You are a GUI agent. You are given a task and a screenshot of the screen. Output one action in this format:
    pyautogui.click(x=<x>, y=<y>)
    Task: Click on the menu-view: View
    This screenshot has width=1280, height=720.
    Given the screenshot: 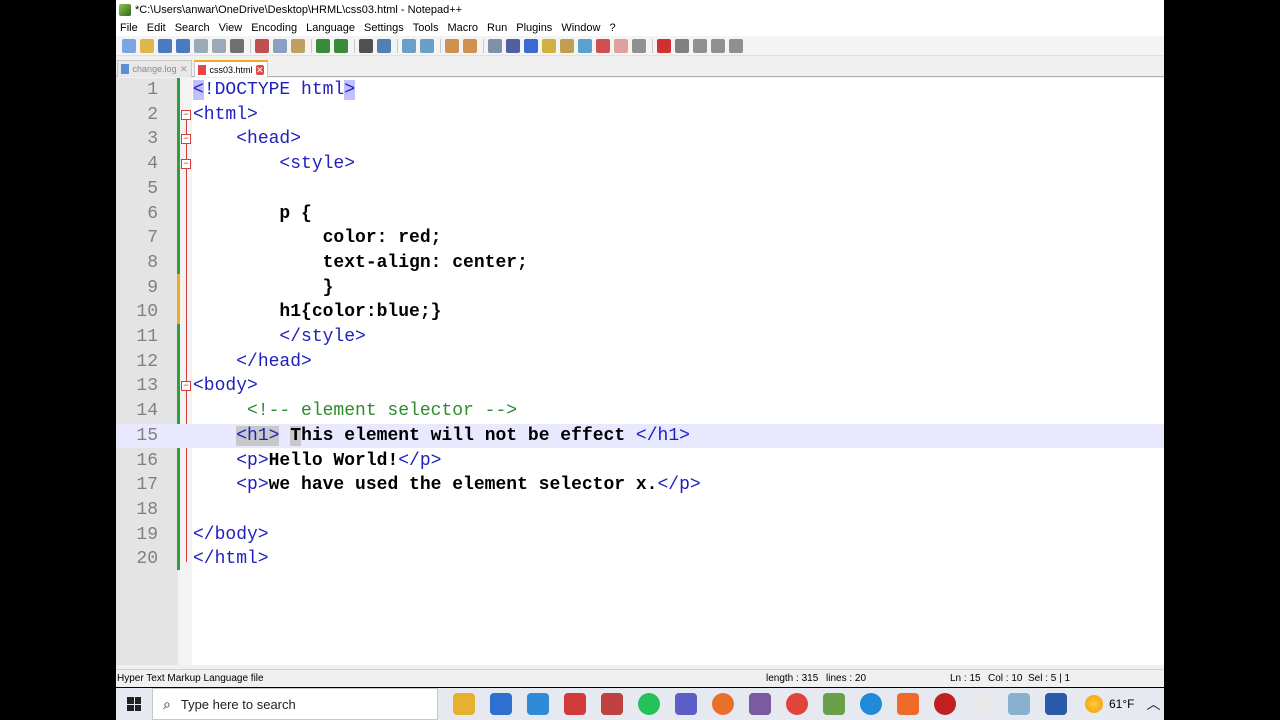 What is the action you would take?
    pyautogui.click(x=231, y=28)
    